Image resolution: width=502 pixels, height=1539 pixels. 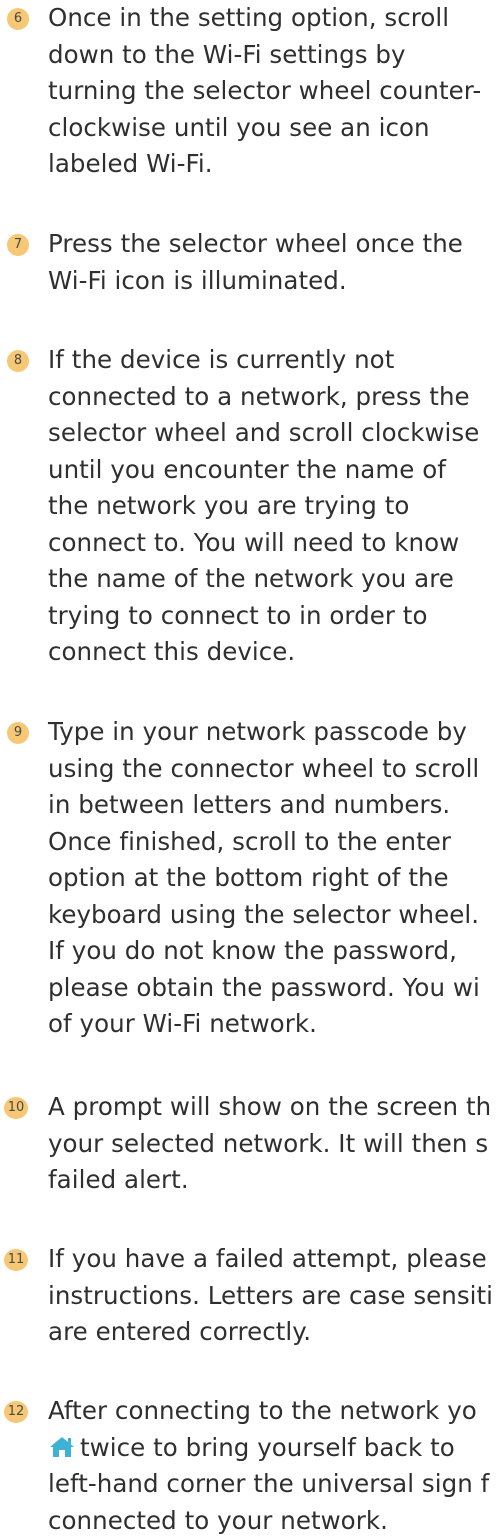 What do you see at coordinates (263, 433) in the screenshot?
I see `text-line: selector wheel and scroll clockwise` at bounding box center [263, 433].